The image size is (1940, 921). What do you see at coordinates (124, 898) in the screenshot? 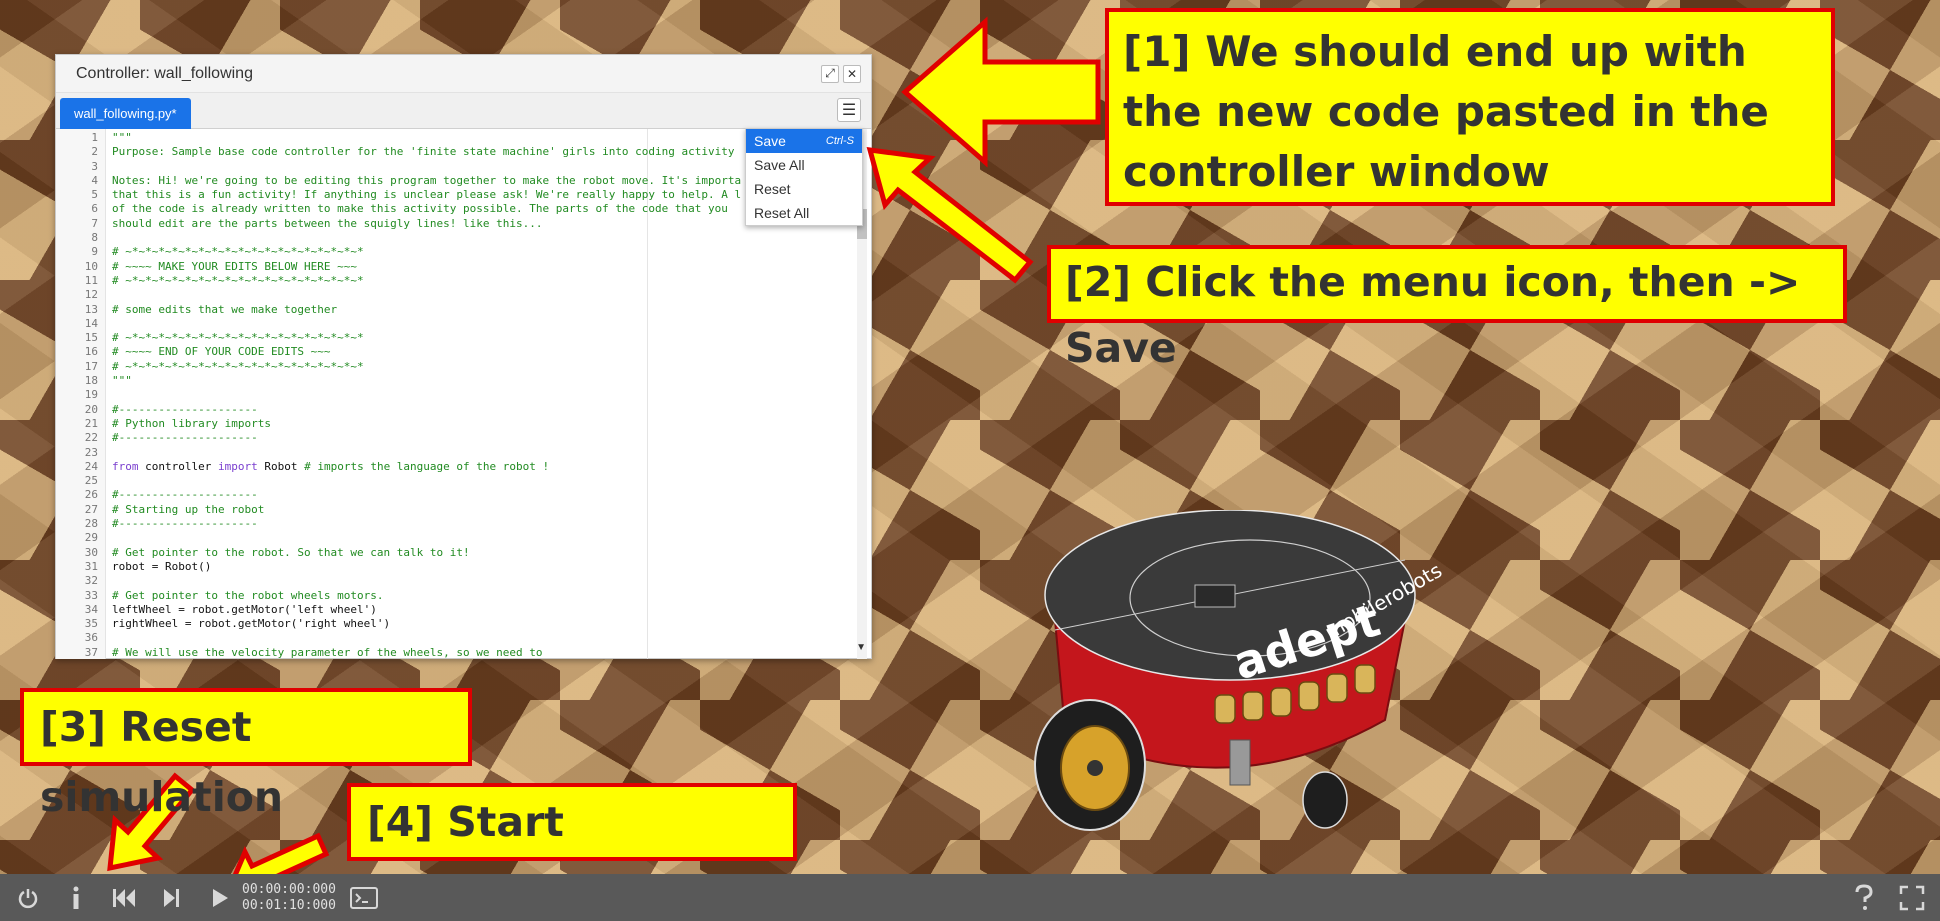
I see `reset-icon` at bounding box center [124, 898].